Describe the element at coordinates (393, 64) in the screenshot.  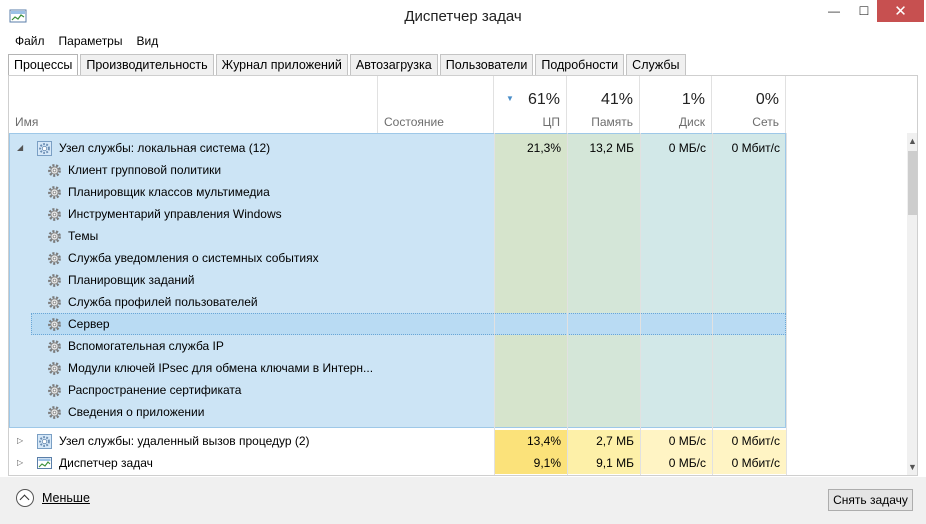
I see `tab-startup: Автозагрузка` at that location.